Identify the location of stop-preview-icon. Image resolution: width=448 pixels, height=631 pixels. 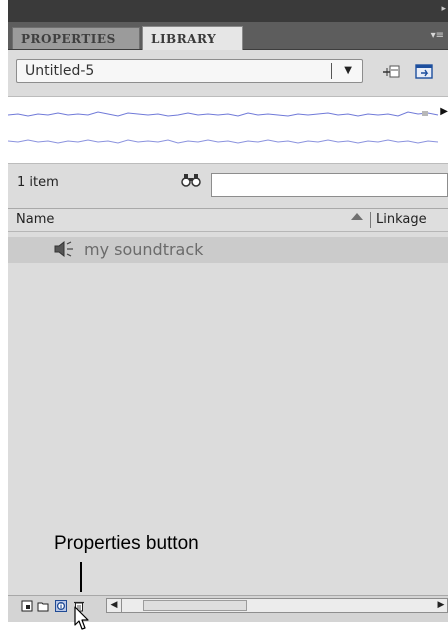
(425, 113).